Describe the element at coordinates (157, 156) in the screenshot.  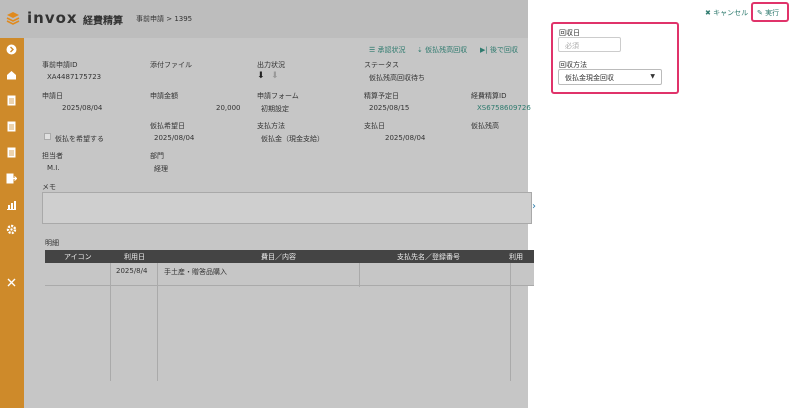
I see `dept-label: 部門` at that location.